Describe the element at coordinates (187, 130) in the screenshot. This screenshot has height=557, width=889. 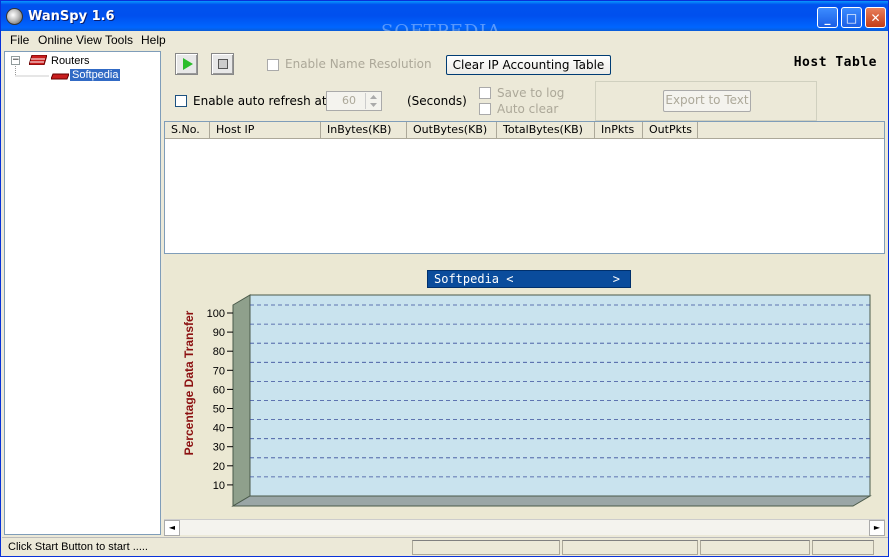
I see `col-sno: S.No.` at that location.